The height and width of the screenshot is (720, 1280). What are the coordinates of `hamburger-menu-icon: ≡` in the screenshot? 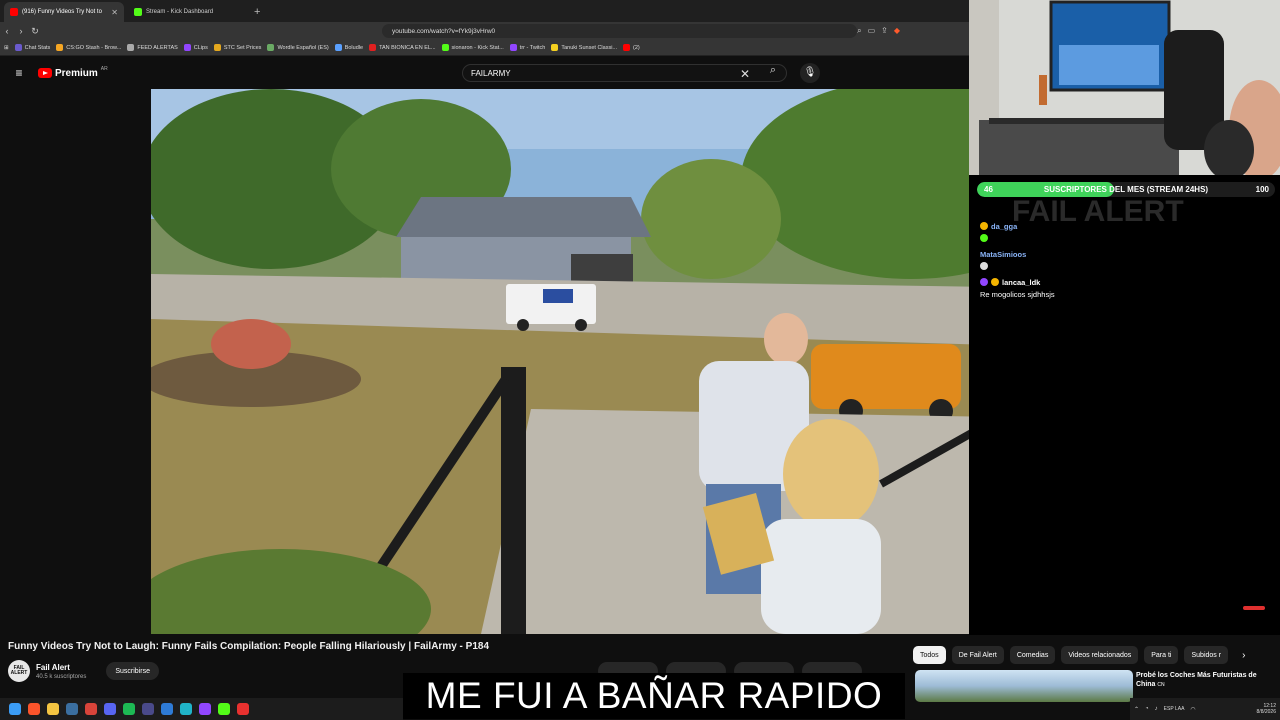 It's located at (19, 73).